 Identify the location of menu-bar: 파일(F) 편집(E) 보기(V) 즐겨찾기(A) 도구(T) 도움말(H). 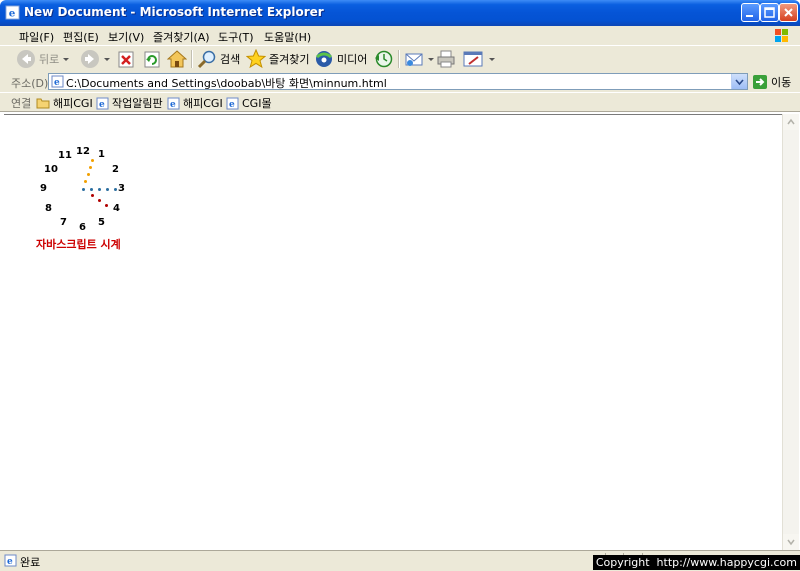
(400, 36).